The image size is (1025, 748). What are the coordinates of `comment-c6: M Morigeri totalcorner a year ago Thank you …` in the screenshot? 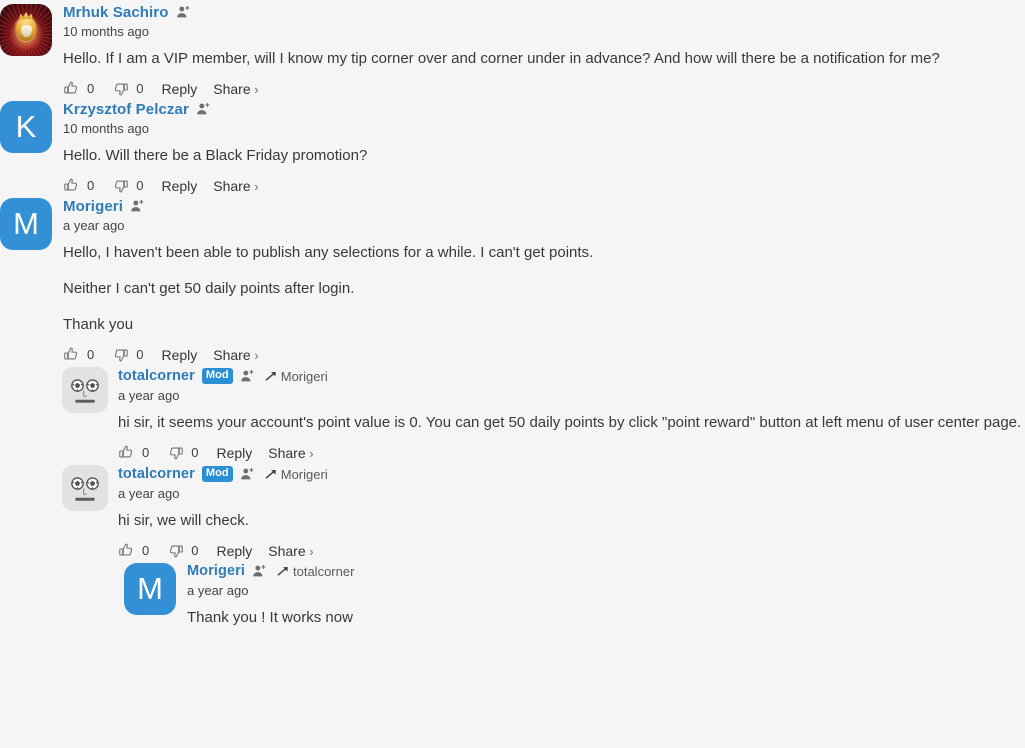 It's located at (574, 593).